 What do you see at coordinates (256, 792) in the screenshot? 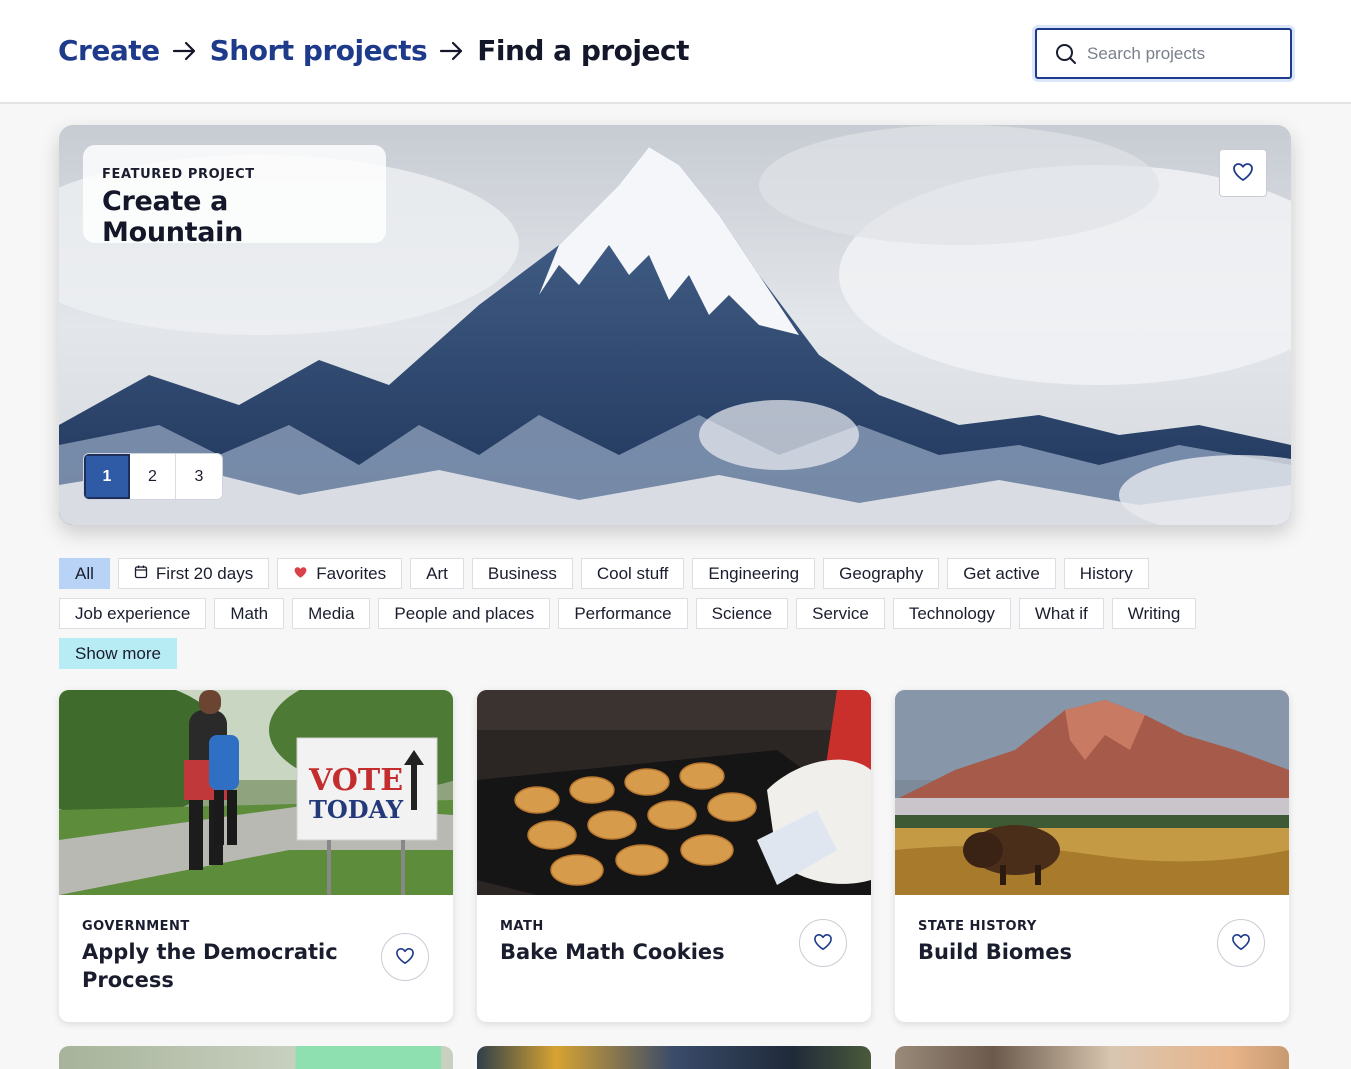
I see `project-image: VOTE TODAY` at bounding box center [256, 792].